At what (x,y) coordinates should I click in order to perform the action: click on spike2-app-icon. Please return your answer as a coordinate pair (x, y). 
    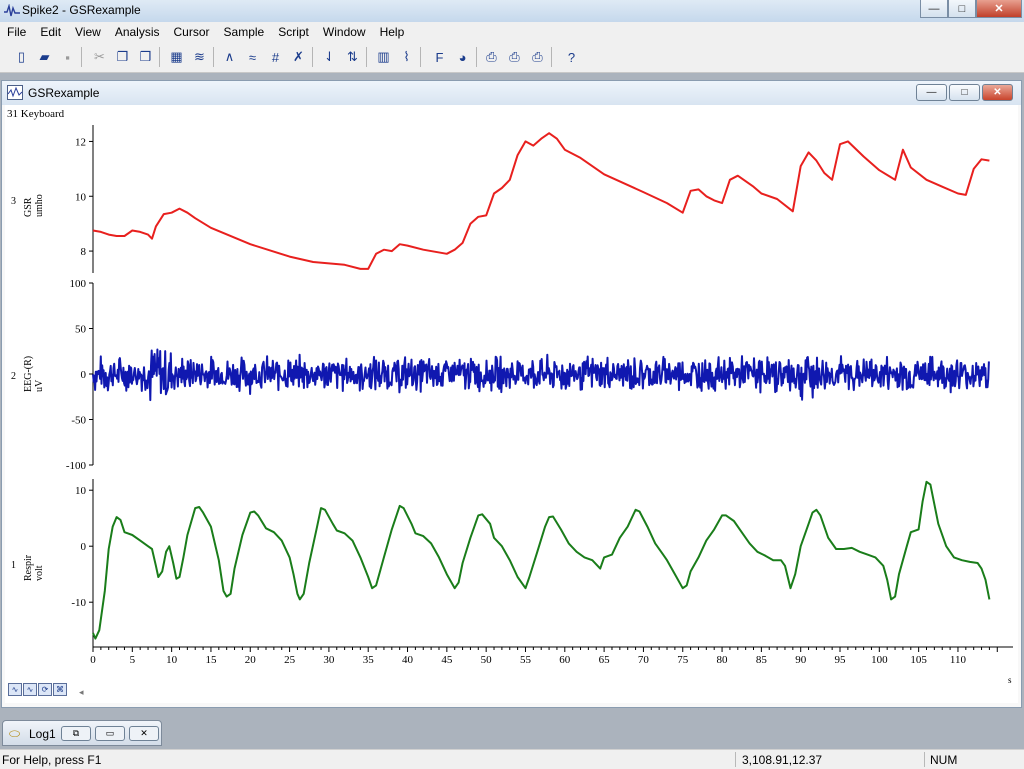
    Looking at the image, I should click on (12, 10).